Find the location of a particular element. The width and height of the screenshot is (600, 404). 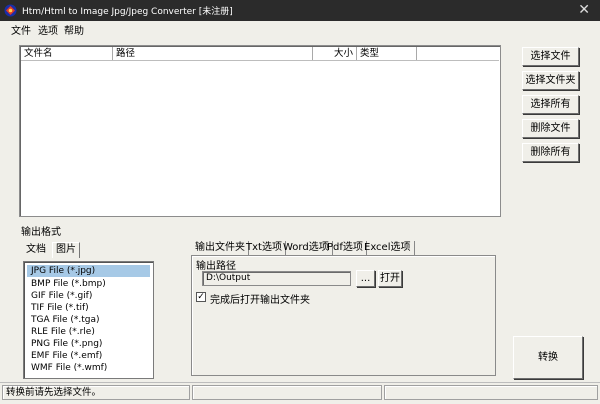

format-item: WMF File (*.wmf) is located at coordinates (88, 368).